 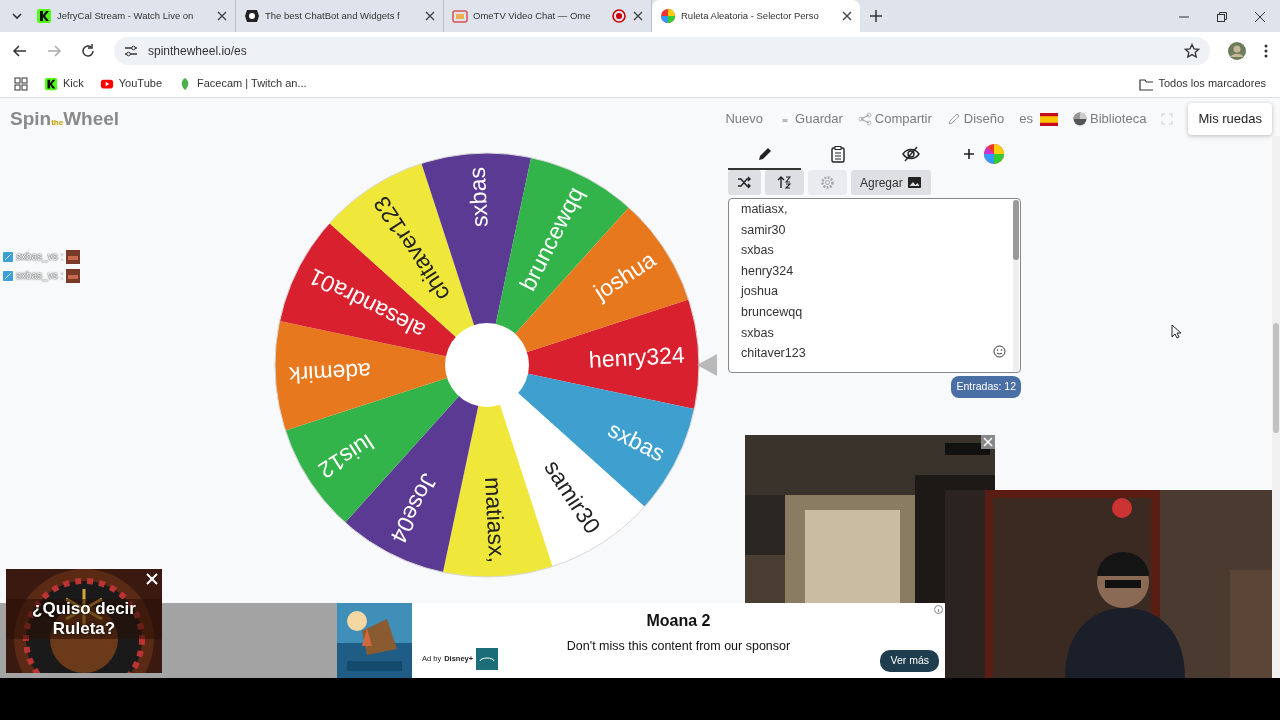 I want to click on bookmark: YouTube, so click(x=130, y=83).